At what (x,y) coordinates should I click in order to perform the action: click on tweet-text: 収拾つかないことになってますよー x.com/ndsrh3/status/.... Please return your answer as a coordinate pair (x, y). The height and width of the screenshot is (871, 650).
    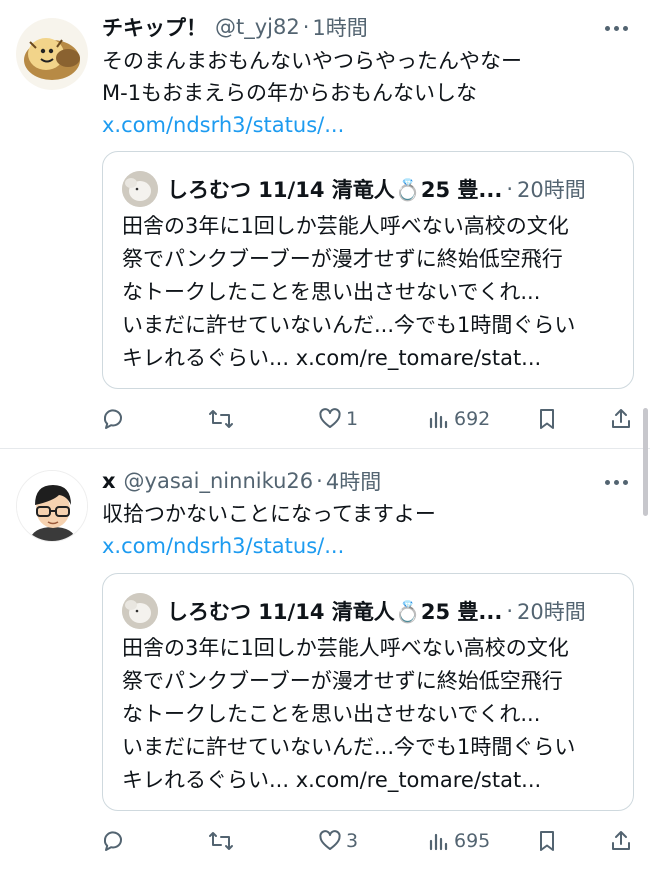
    Looking at the image, I should click on (367, 530).